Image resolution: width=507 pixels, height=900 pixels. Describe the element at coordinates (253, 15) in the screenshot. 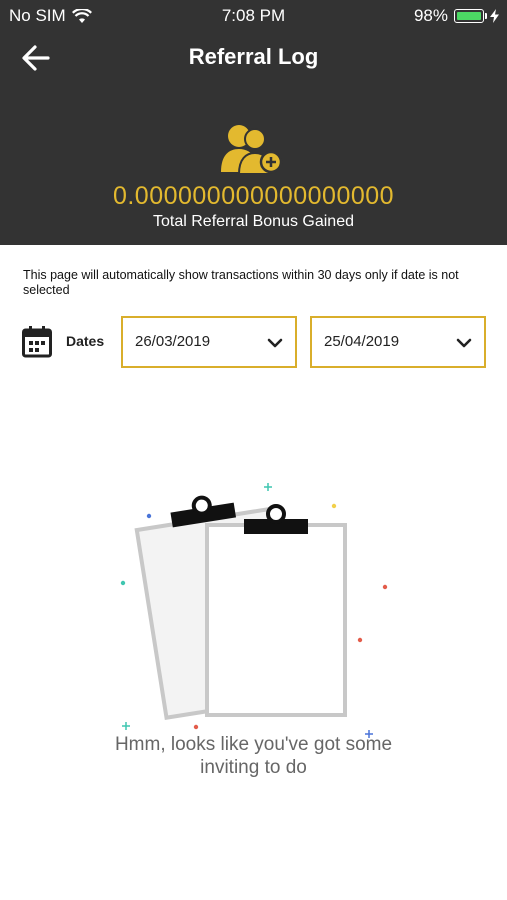

I see `status-bar: No SIM 7:08 PM 98%` at that location.